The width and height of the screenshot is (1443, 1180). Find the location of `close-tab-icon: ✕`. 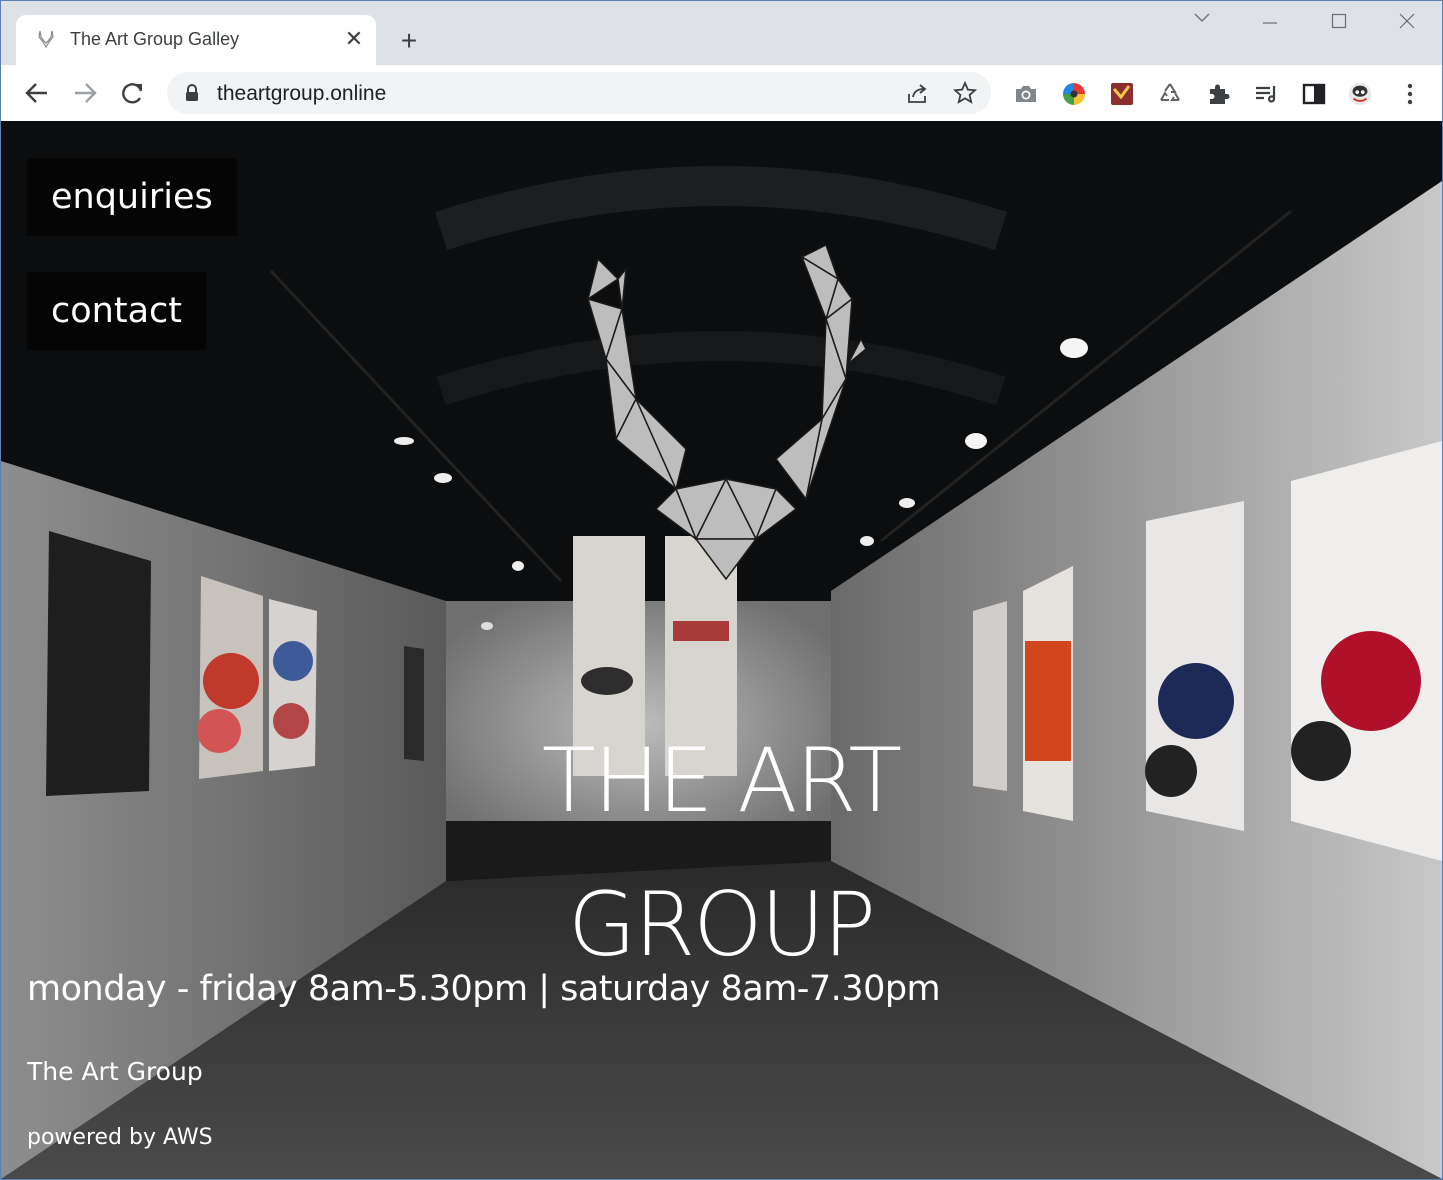

close-tab-icon: ✕ is located at coordinates (354, 39).